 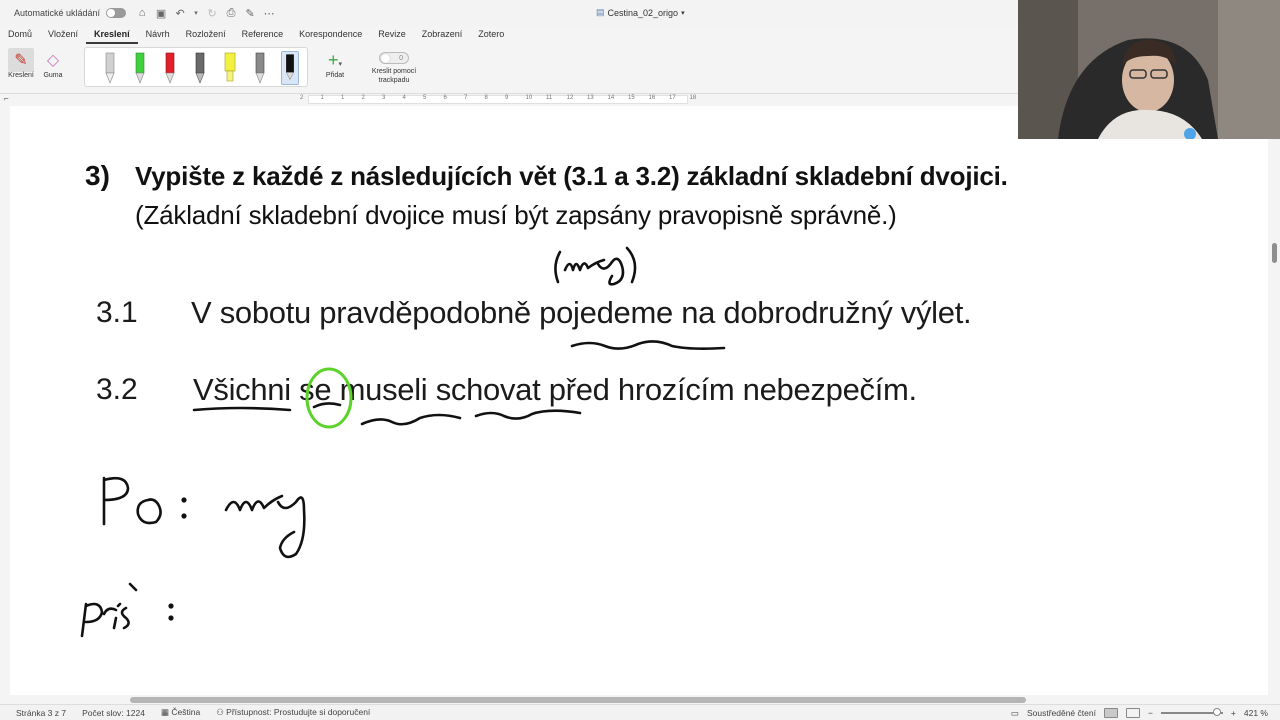 I want to click on ruler-number: 13, so click(x=590, y=98).